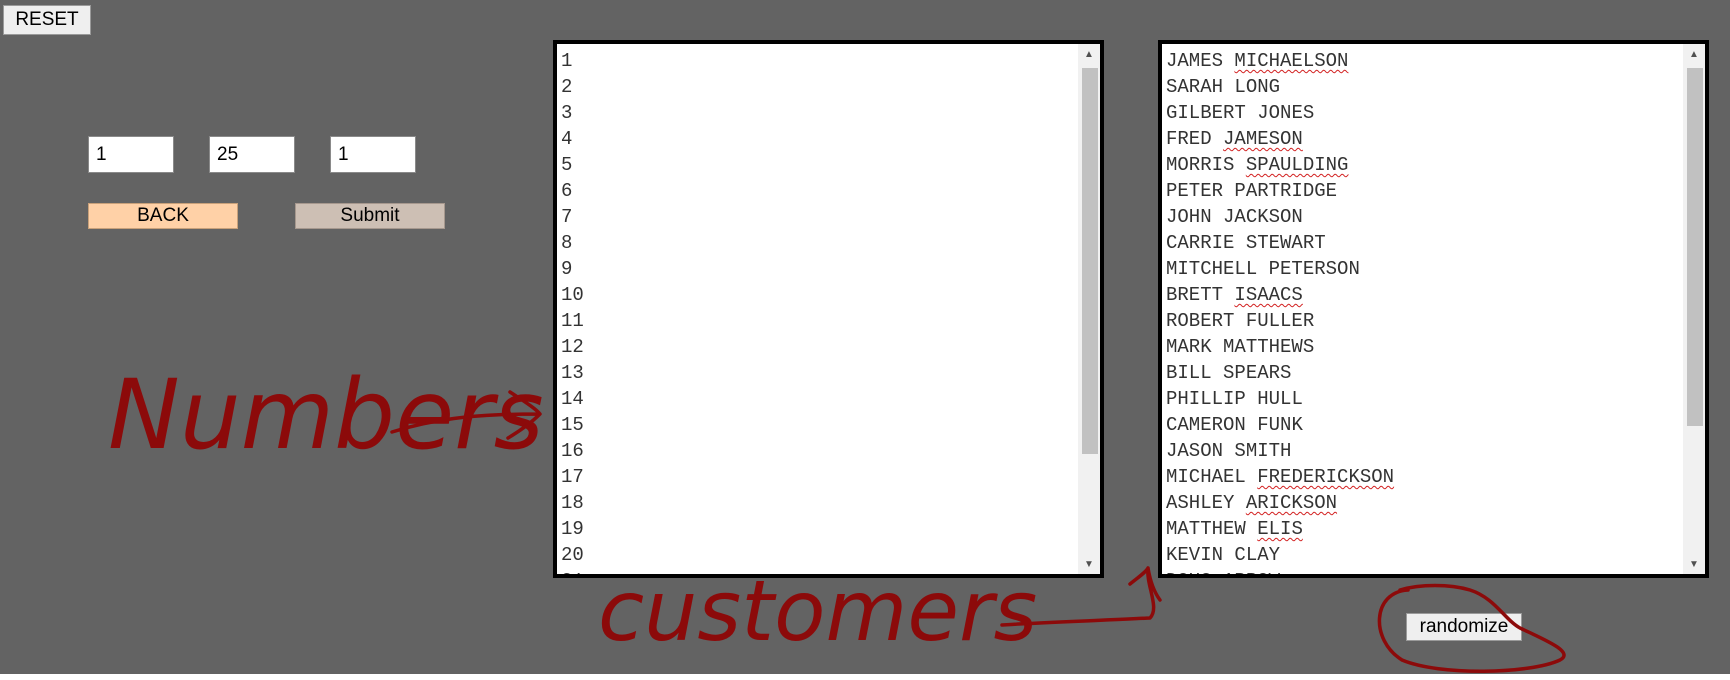 The height and width of the screenshot is (680, 1730). What do you see at coordinates (1195, 61) in the screenshot?
I see `name-word: JAMES` at bounding box center [1195, 61].